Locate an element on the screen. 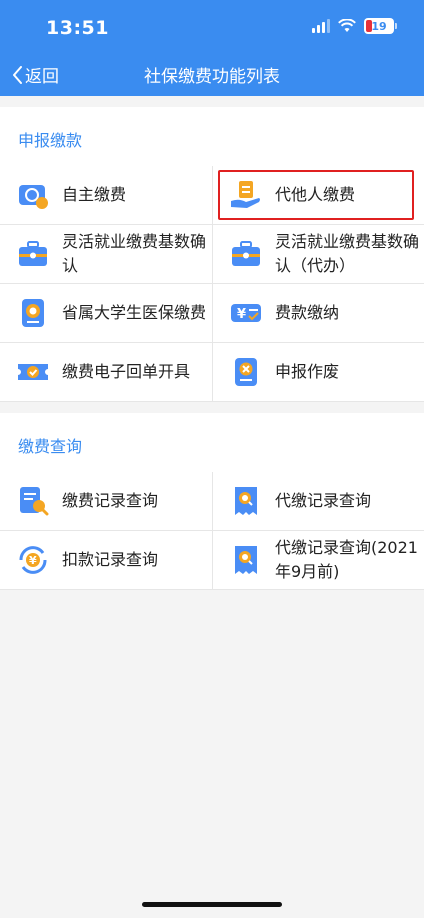 This screenshot has width=424, height=918. yuan-card-icon: ¥ is located at coordinates (246, 313).